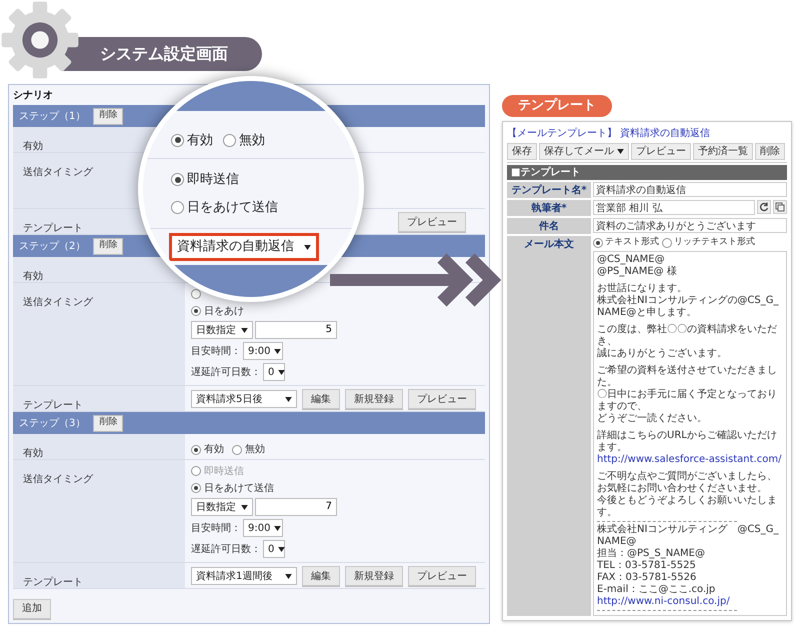  Describe the element at coordinates (226, 373) in the screenshot. I see `delay-label: 遅延許可日数：` at that location.